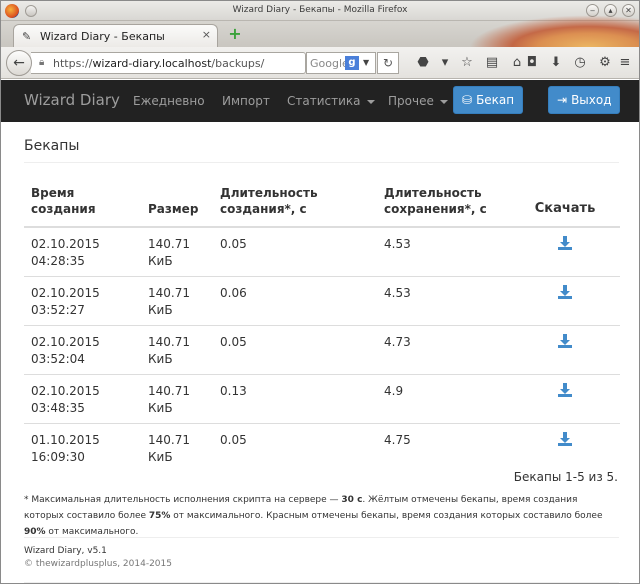  I want to click on sync-icon: ⚙, so click(605, 63).